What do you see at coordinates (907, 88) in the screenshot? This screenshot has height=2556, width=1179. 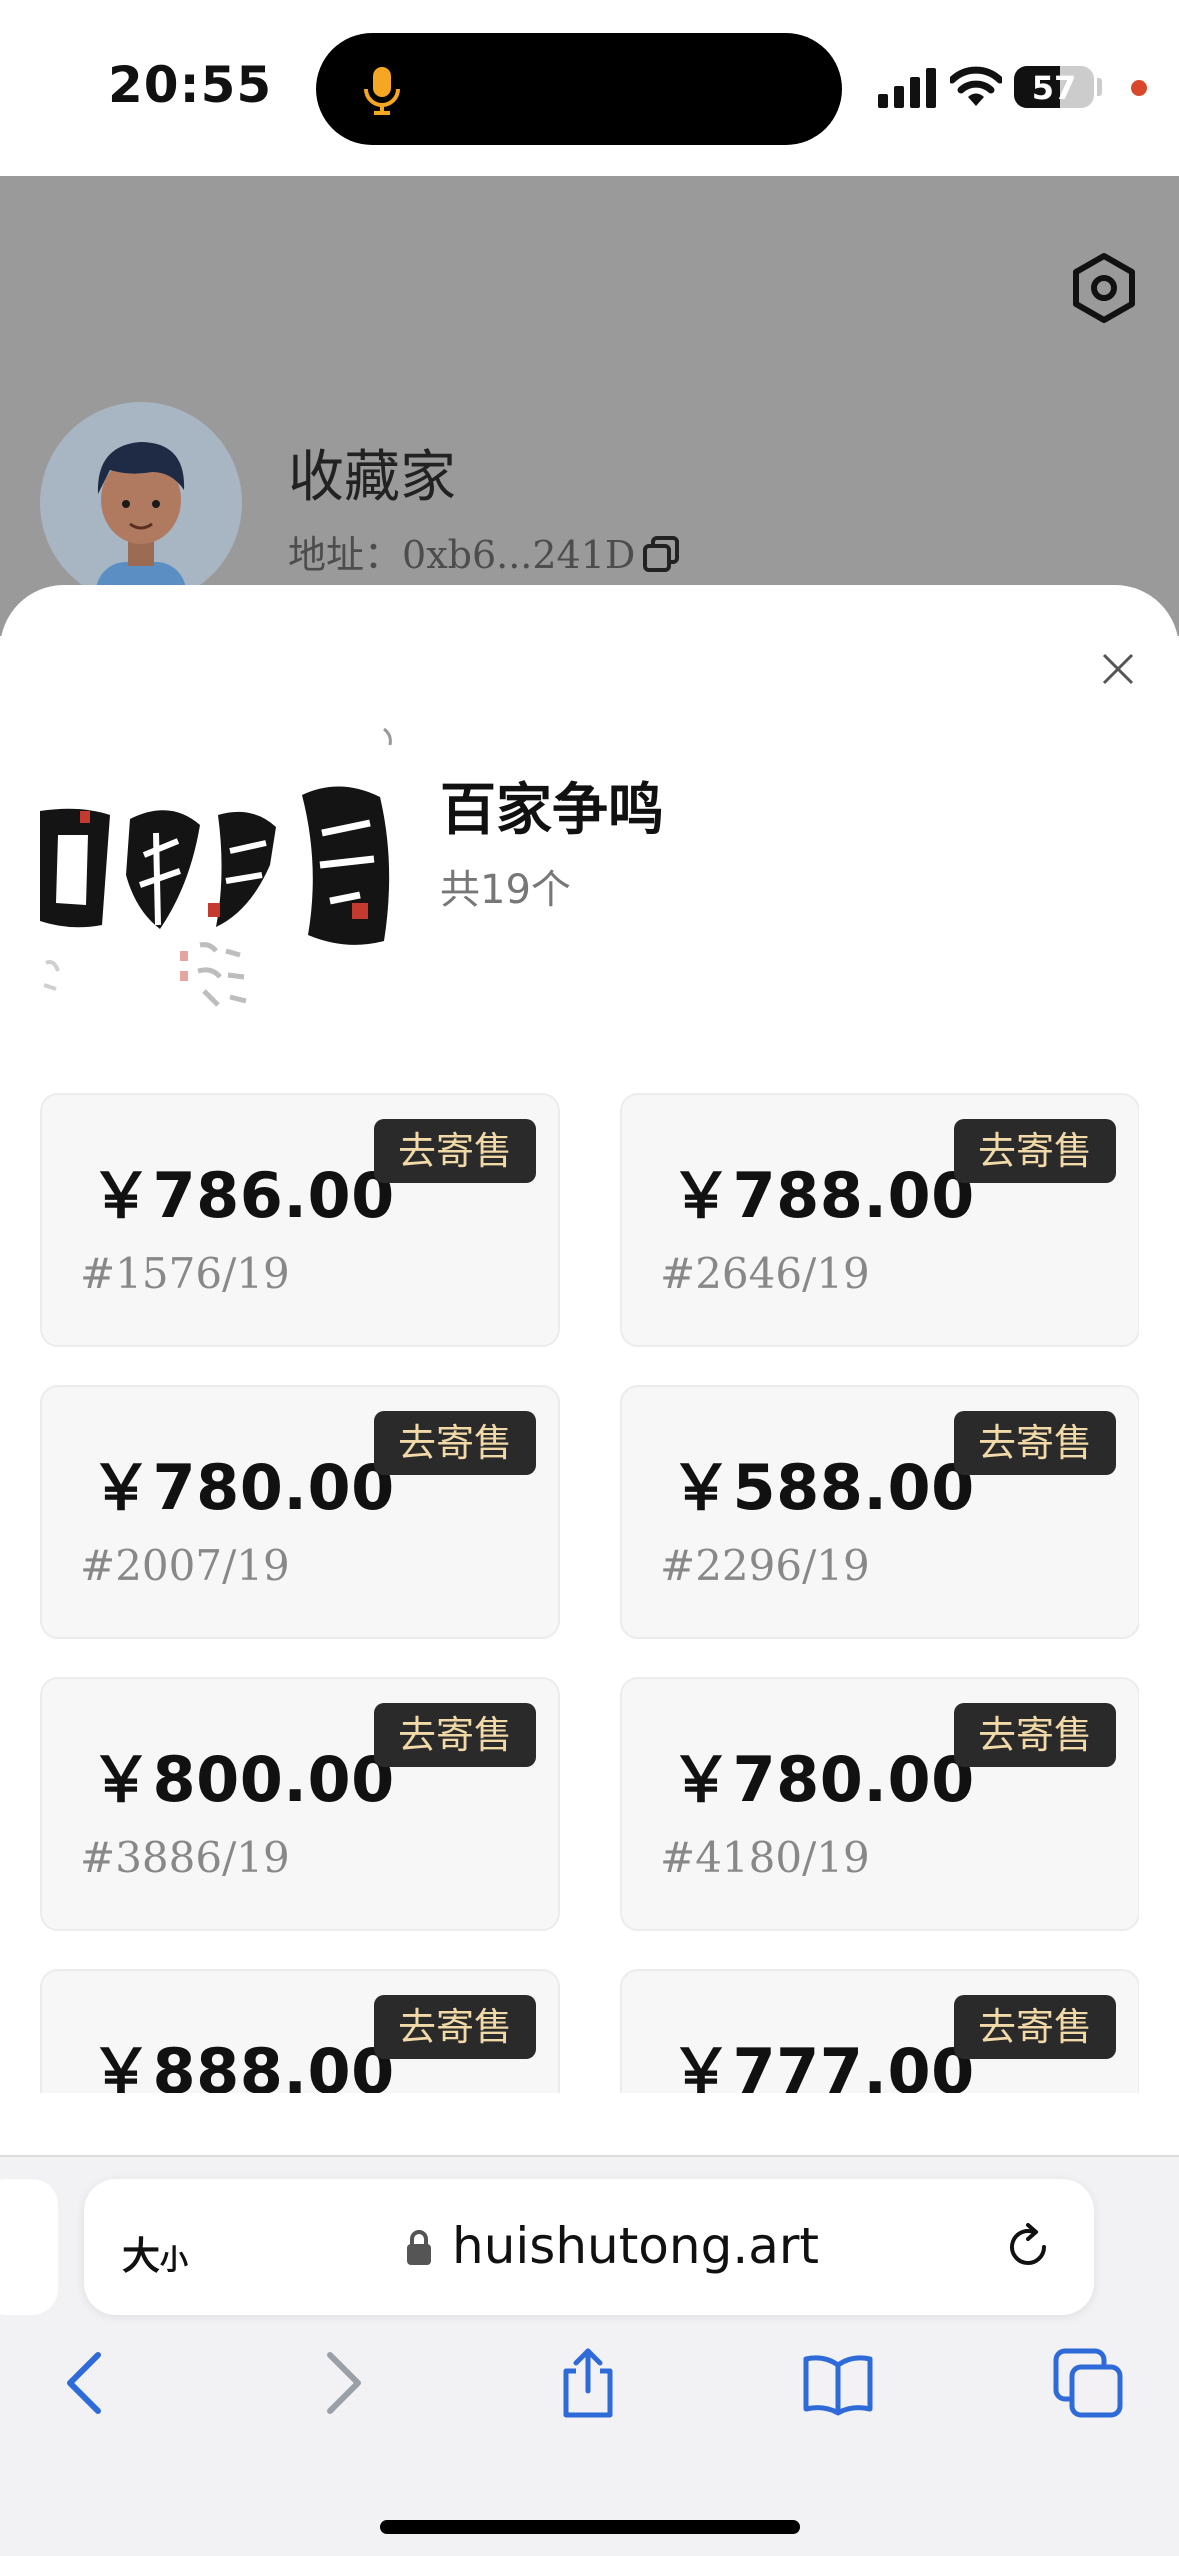 I see `cellular-signal-icon` at bounding box center [907, 88].